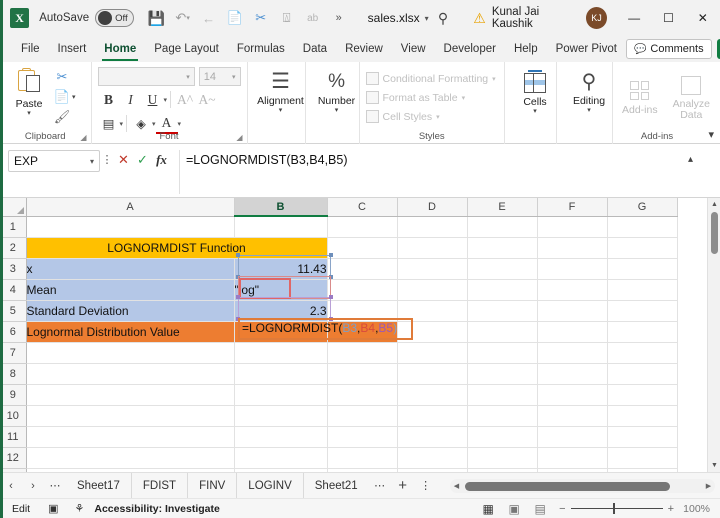 Image resolution: width=720 pixels, height=518 pixels. Describe the element at coordinates (131, 99) in the screenshot. I see `italic-button: I` at that location.